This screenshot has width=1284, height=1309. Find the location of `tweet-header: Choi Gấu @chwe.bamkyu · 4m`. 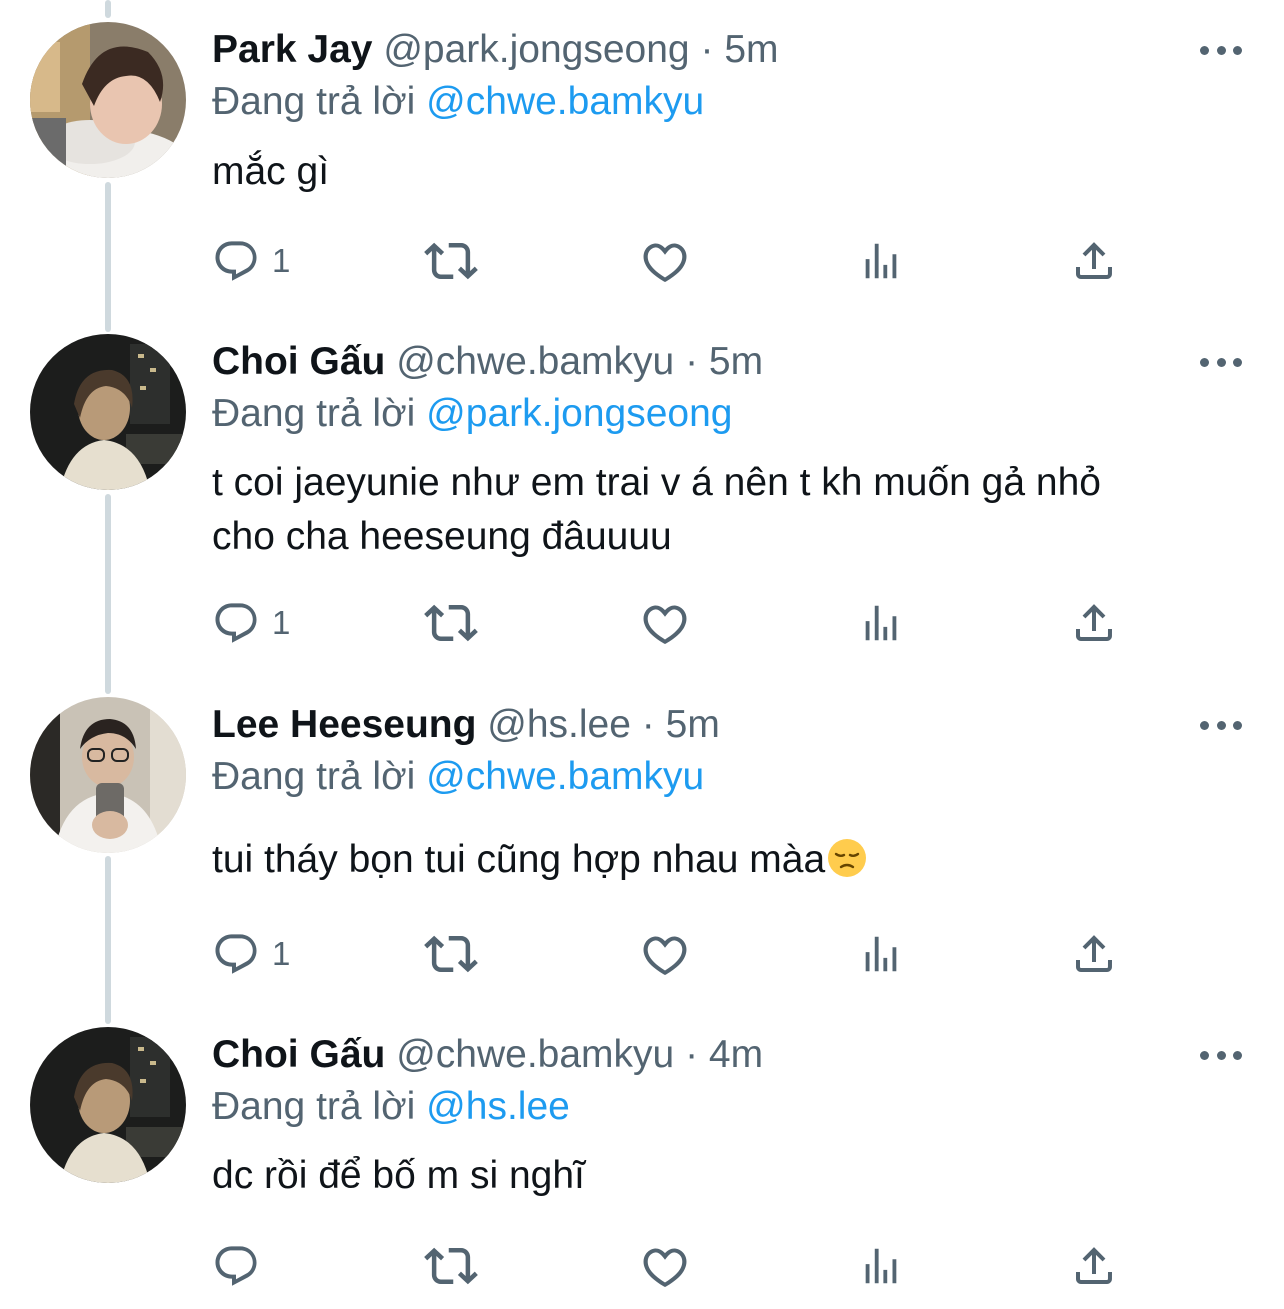

tweet-header: Choi Gấu @chwe.bamkyu · 4m is located at coordinates (487, 1055).